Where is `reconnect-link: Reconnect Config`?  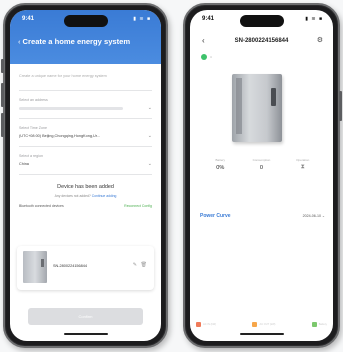
reconnect-link: Reconnect Config is located at coordinates (138, 206).